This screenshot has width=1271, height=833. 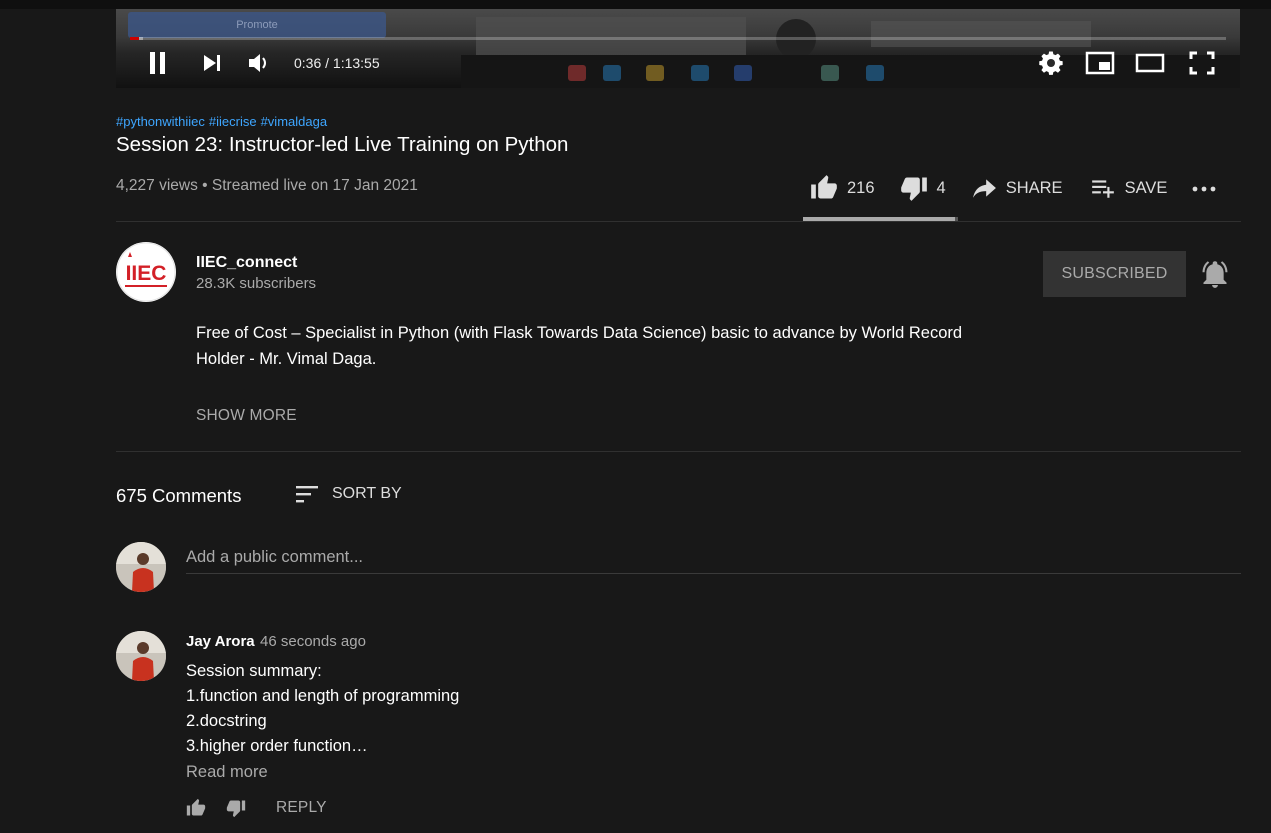 What do you see at coordinates (246, 416) in the screenshot?
I see `show-more-button: SHOW MORE` at bounding box center [246, 416].